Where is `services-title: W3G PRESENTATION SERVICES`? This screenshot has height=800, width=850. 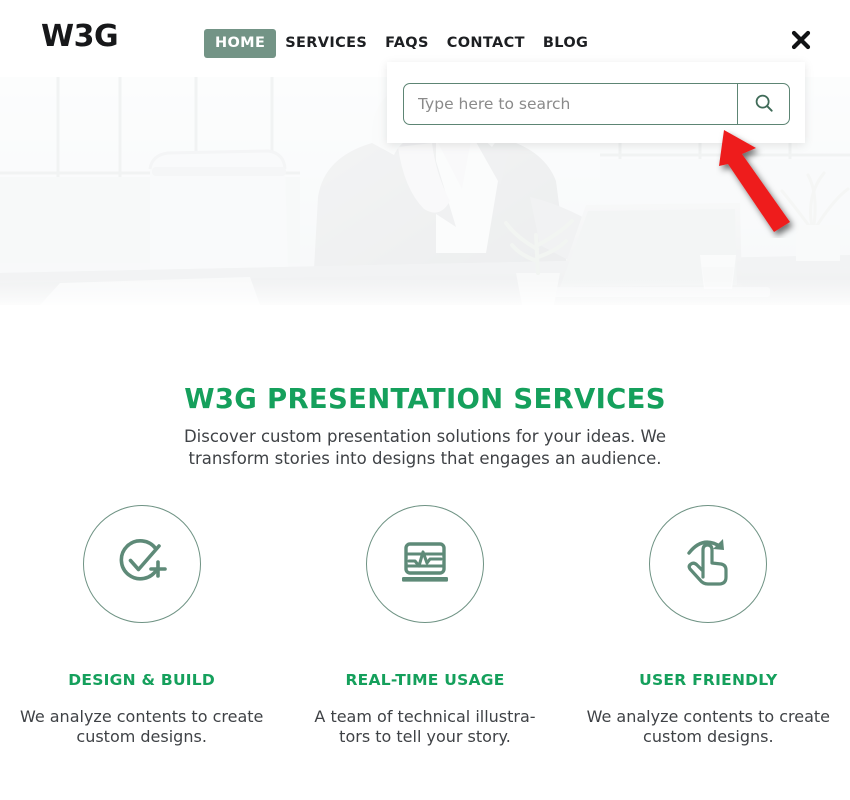 services-title: W3G PRESENTATION SERVICES is located at coordinates (425, 399).